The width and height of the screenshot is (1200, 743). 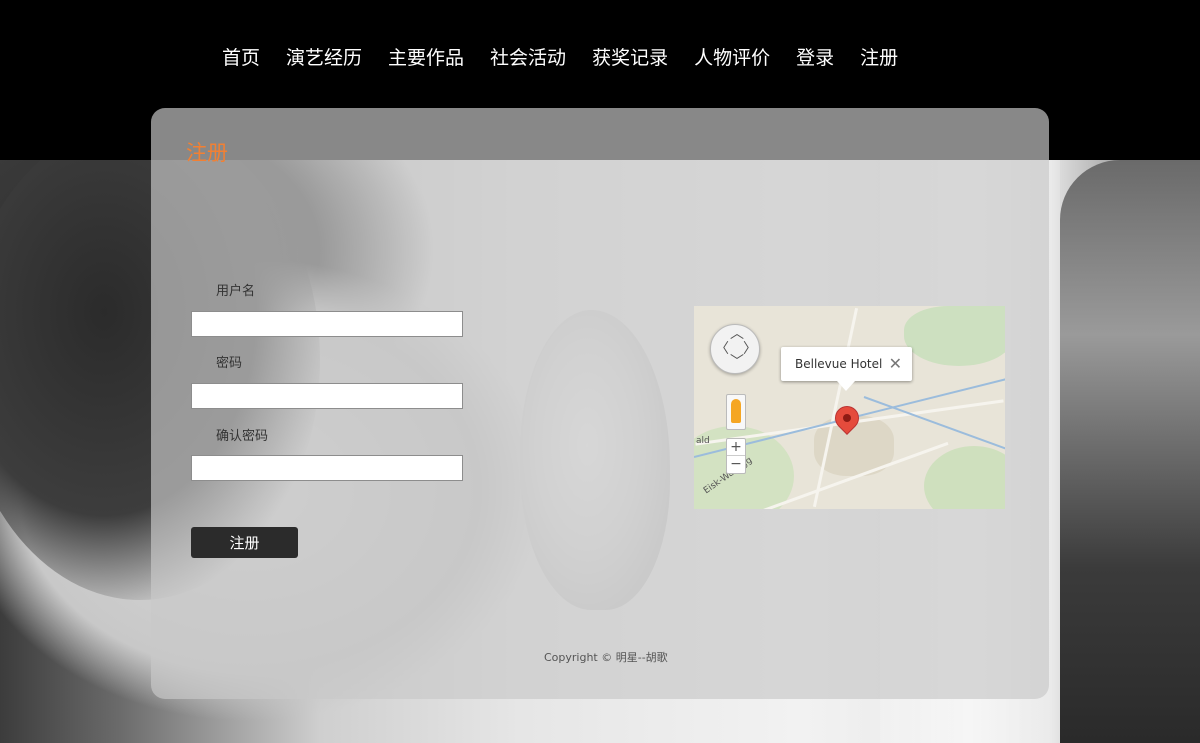 I want to click on page-title: 注册, so click(x=207, y=153).